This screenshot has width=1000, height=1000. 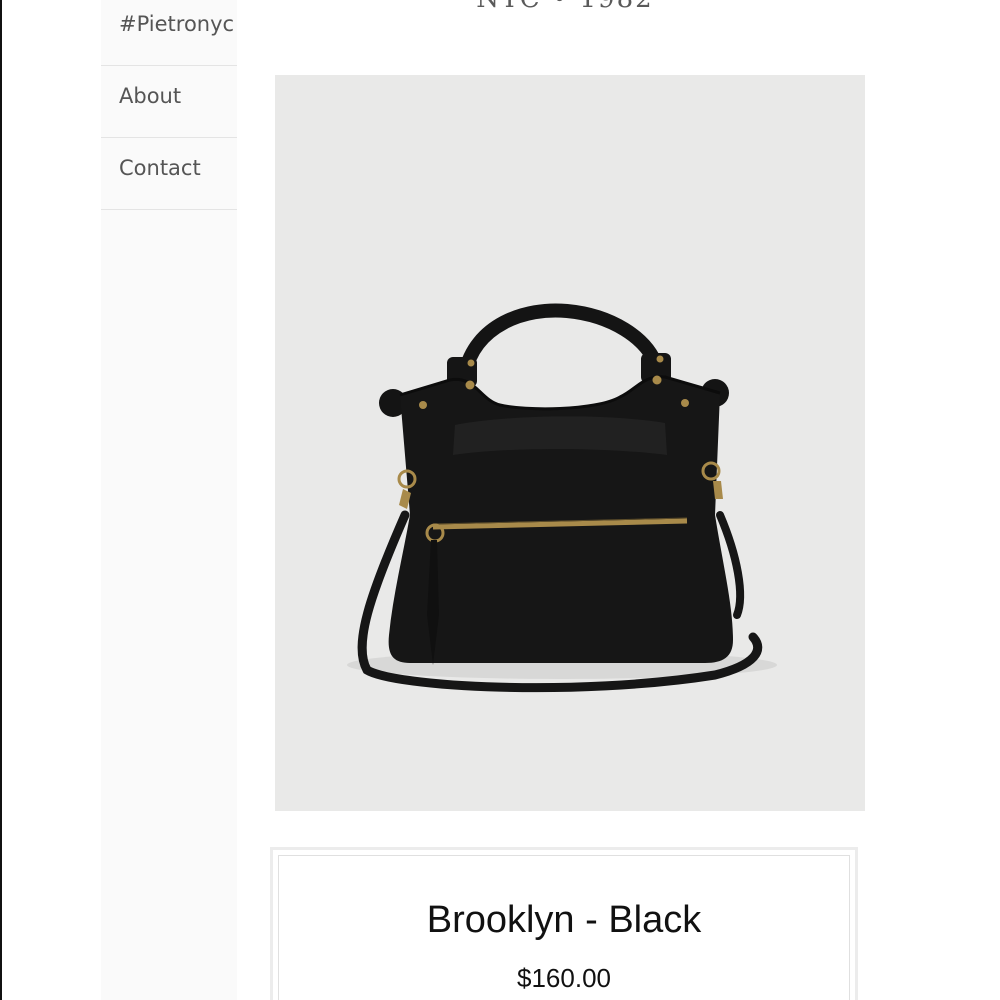 I want to click on product-info-inner: Brooklyn - Black $160.00, so click(x=564, y=927).